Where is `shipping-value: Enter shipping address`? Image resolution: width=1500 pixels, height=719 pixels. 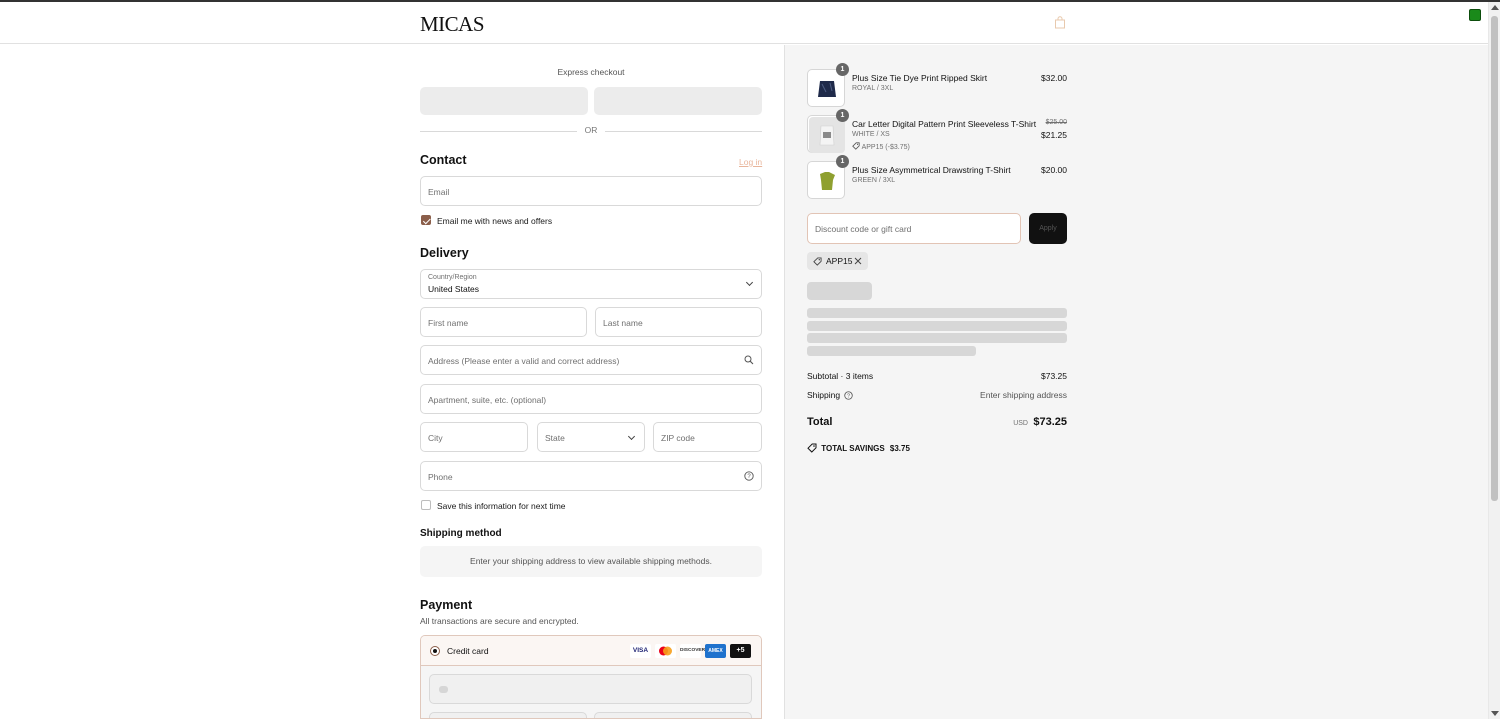
shipping-value: Enter shipping address is located at coordinates (1023, 395).